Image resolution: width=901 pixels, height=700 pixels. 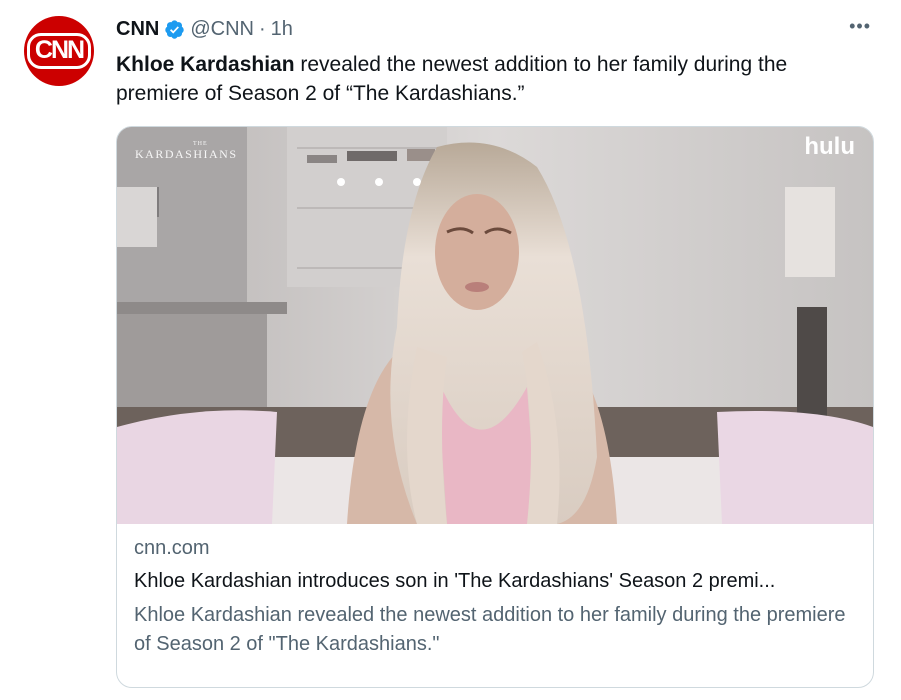 What do you see at coordinates (860, 26) in the screenshot?
I see `more-options-icon: •••` at bounding box center [860, 26].